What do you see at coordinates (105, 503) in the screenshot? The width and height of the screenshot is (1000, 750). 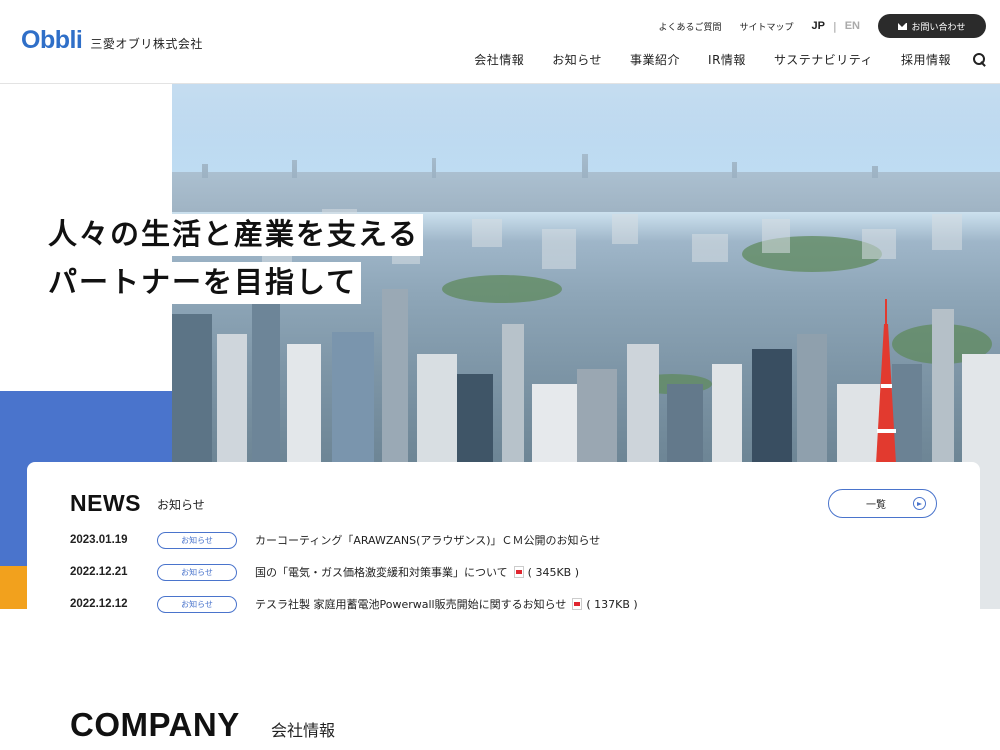 I see `news-heading: NEWS` at bounding box center [105, 503].